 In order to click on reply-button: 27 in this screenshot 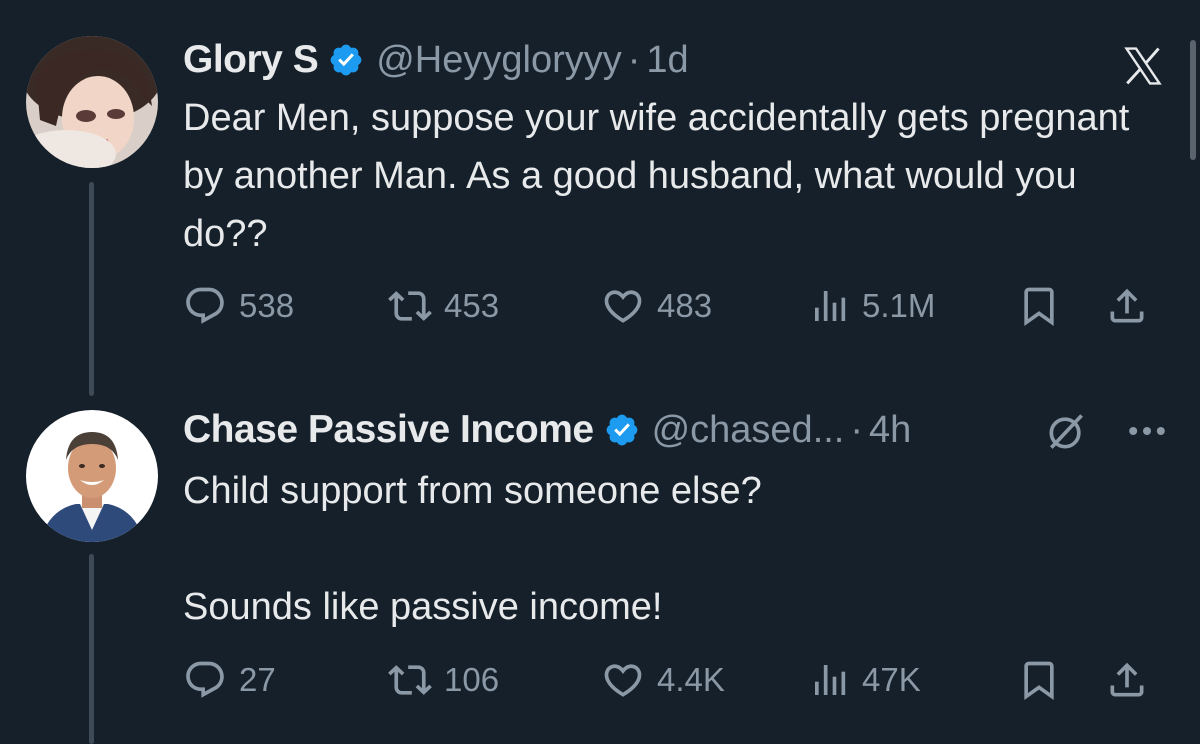, I will do `click(229, 680)`.